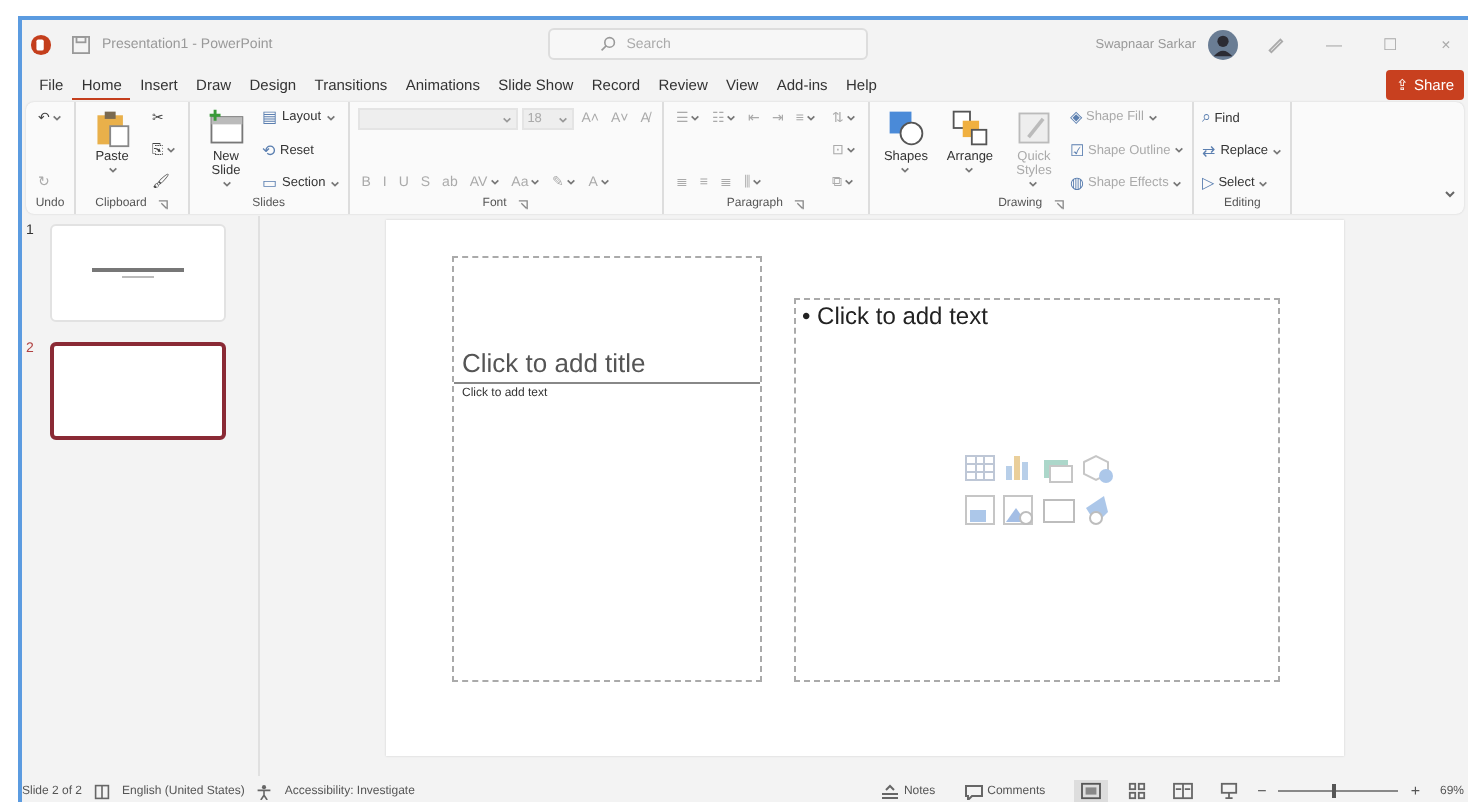  I want to click on title-lines-drawing, so click(138, 273).